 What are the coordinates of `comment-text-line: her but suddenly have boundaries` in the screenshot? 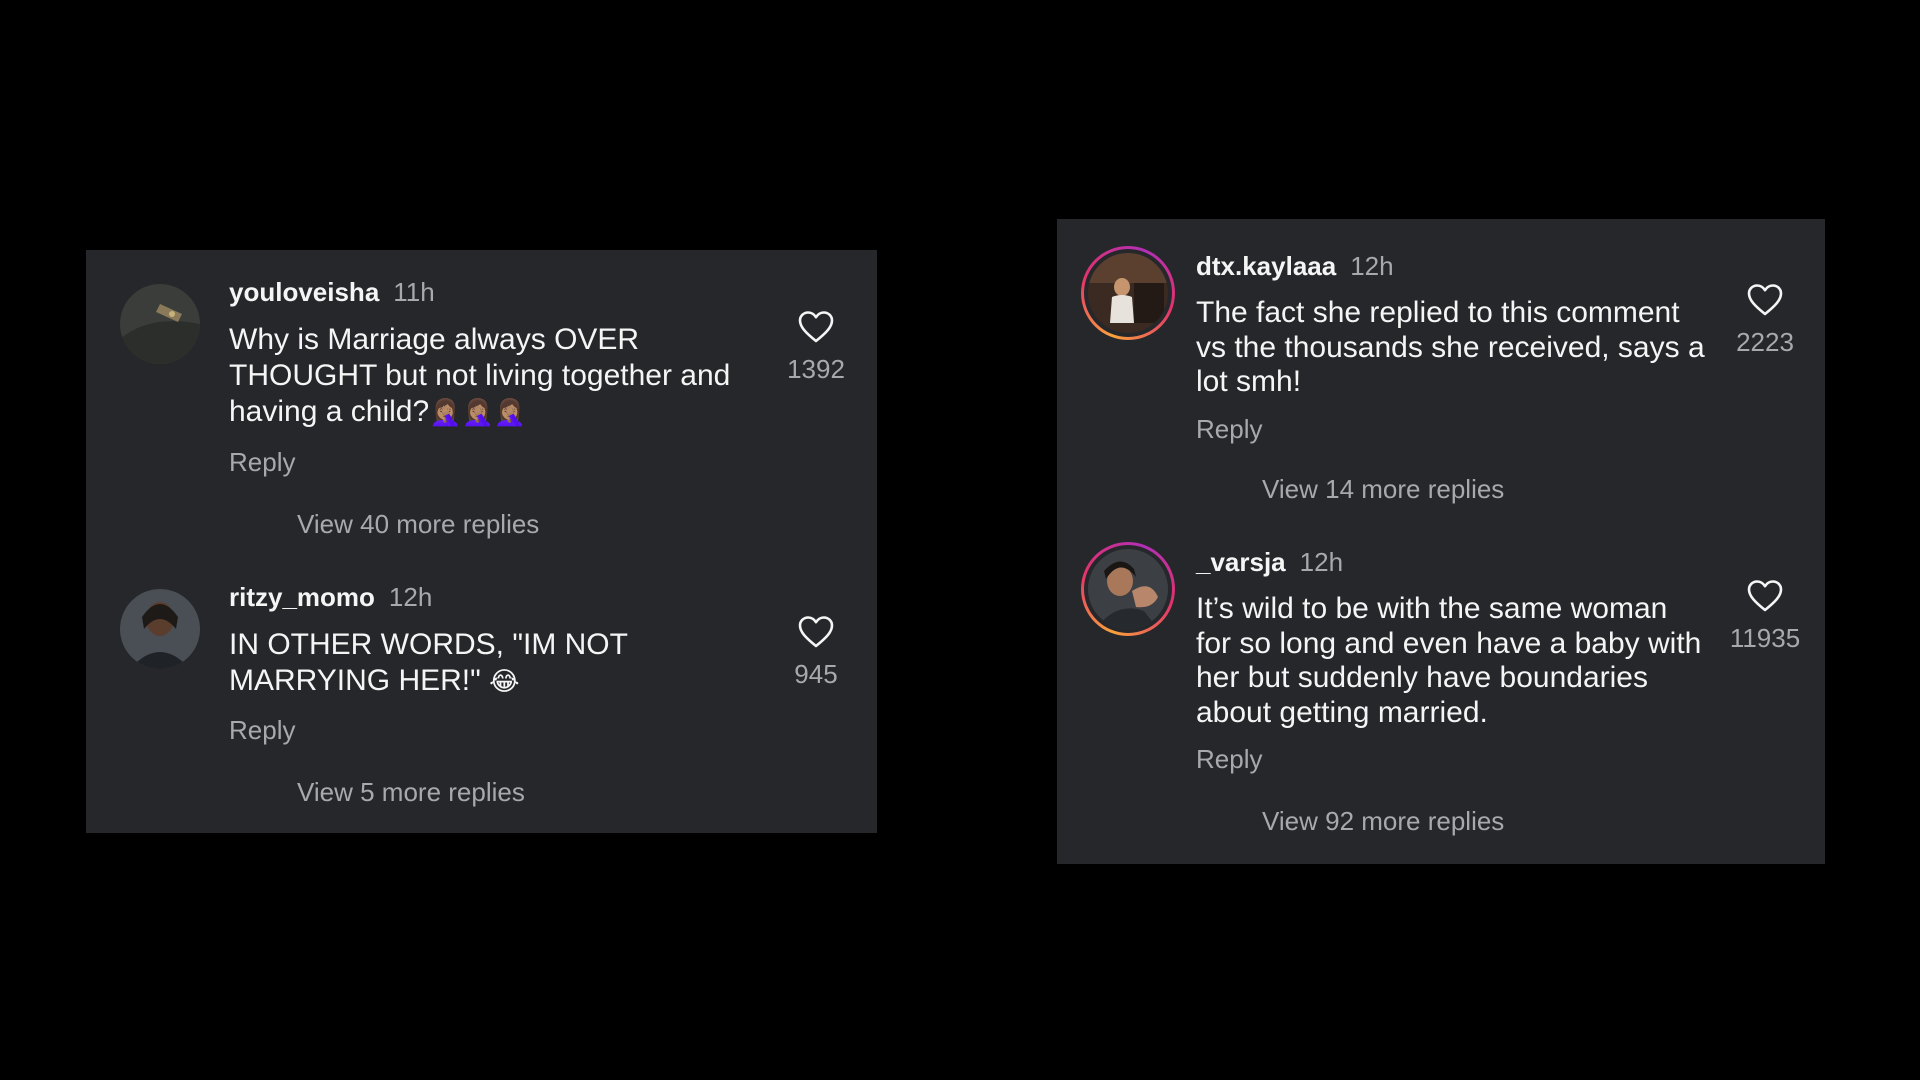 It's located at (1422, 677).